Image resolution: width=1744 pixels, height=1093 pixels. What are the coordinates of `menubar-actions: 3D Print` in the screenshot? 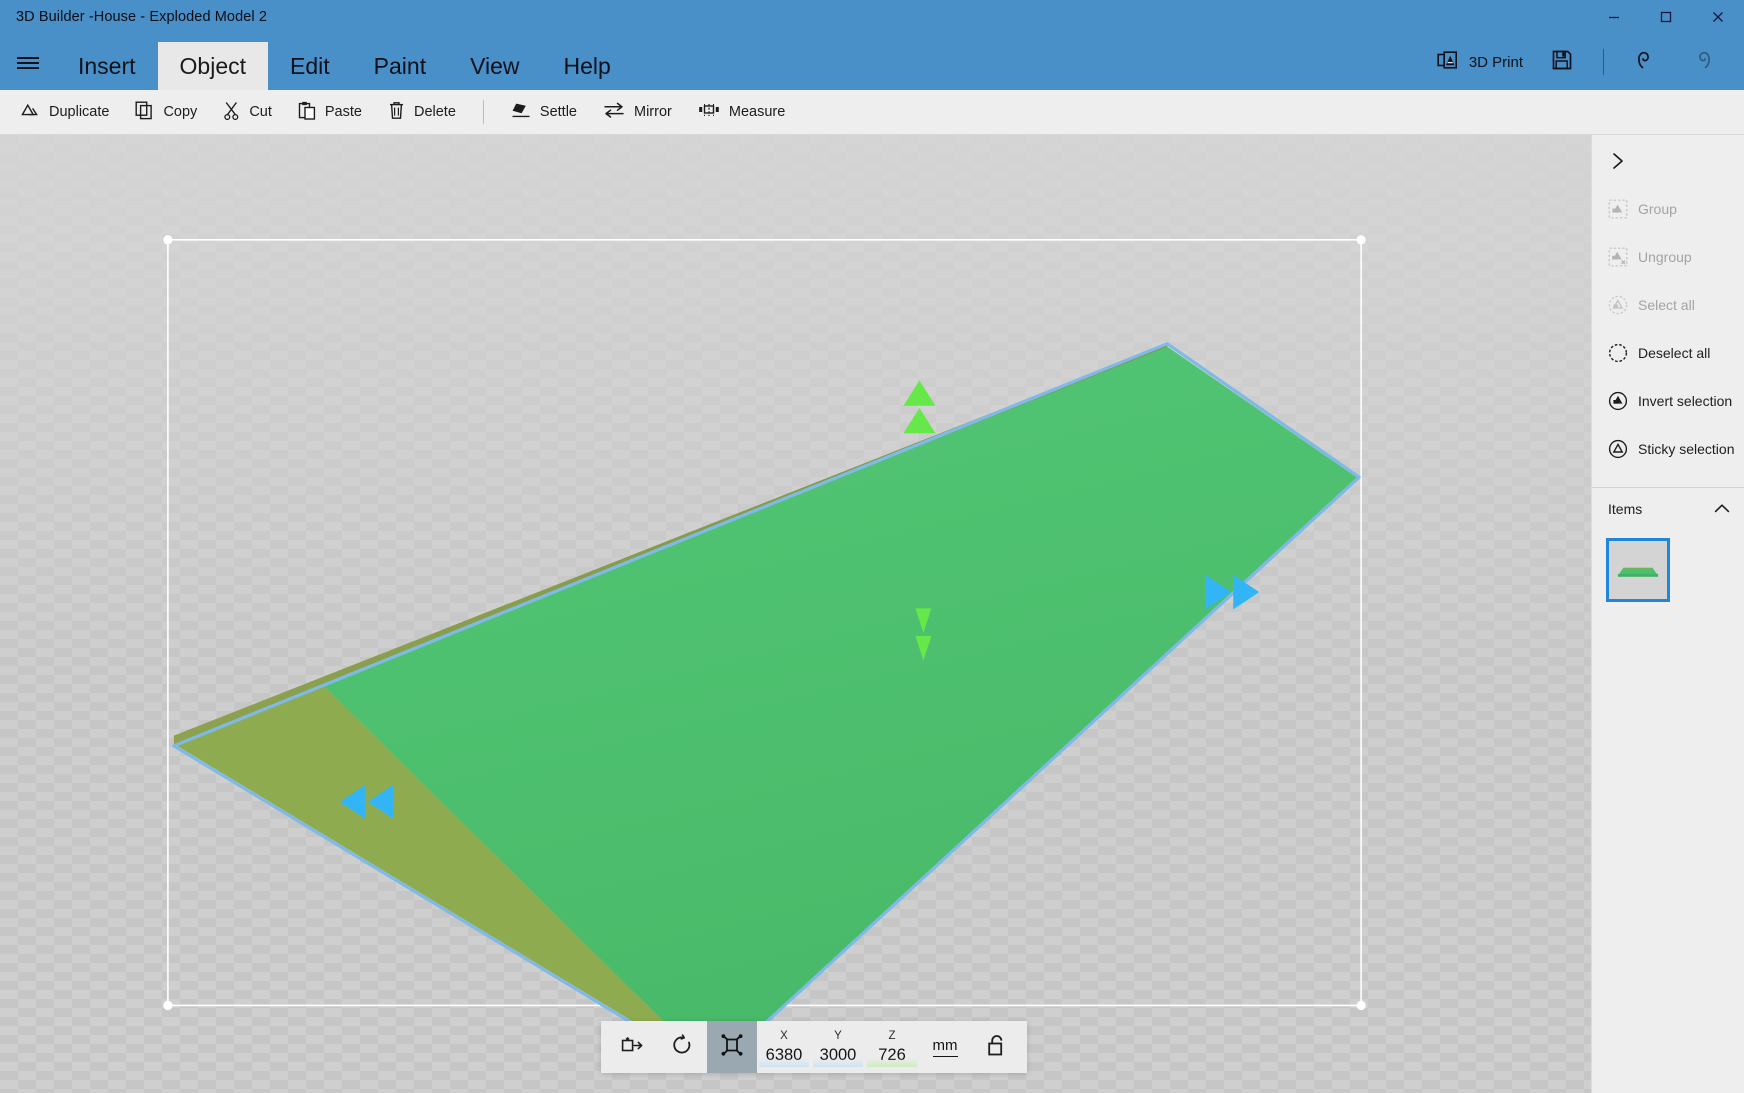 It's located at (1584, 62).